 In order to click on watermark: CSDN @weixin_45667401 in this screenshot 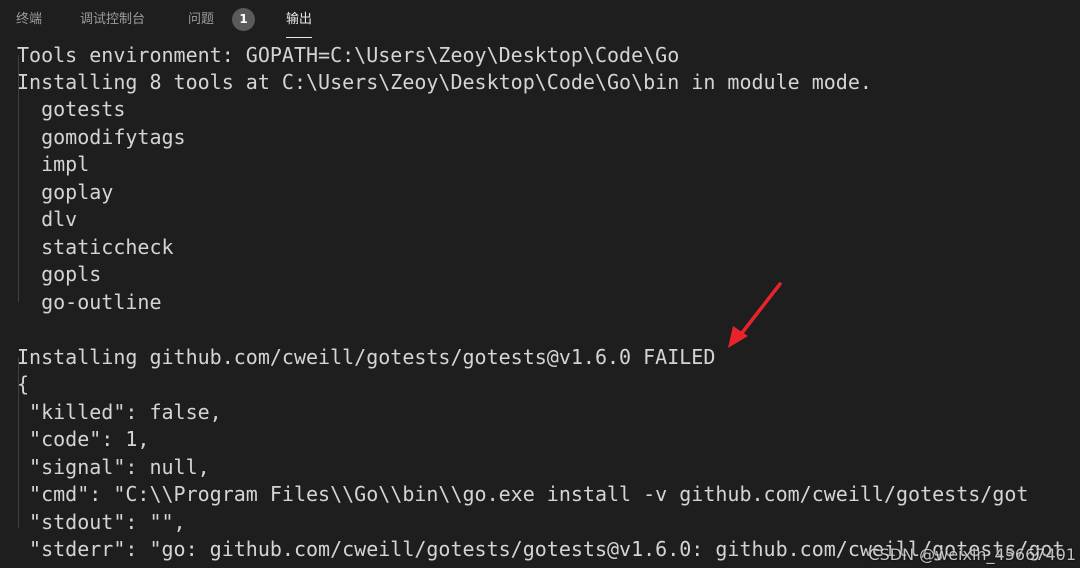, I will do `click(972, 554)`.